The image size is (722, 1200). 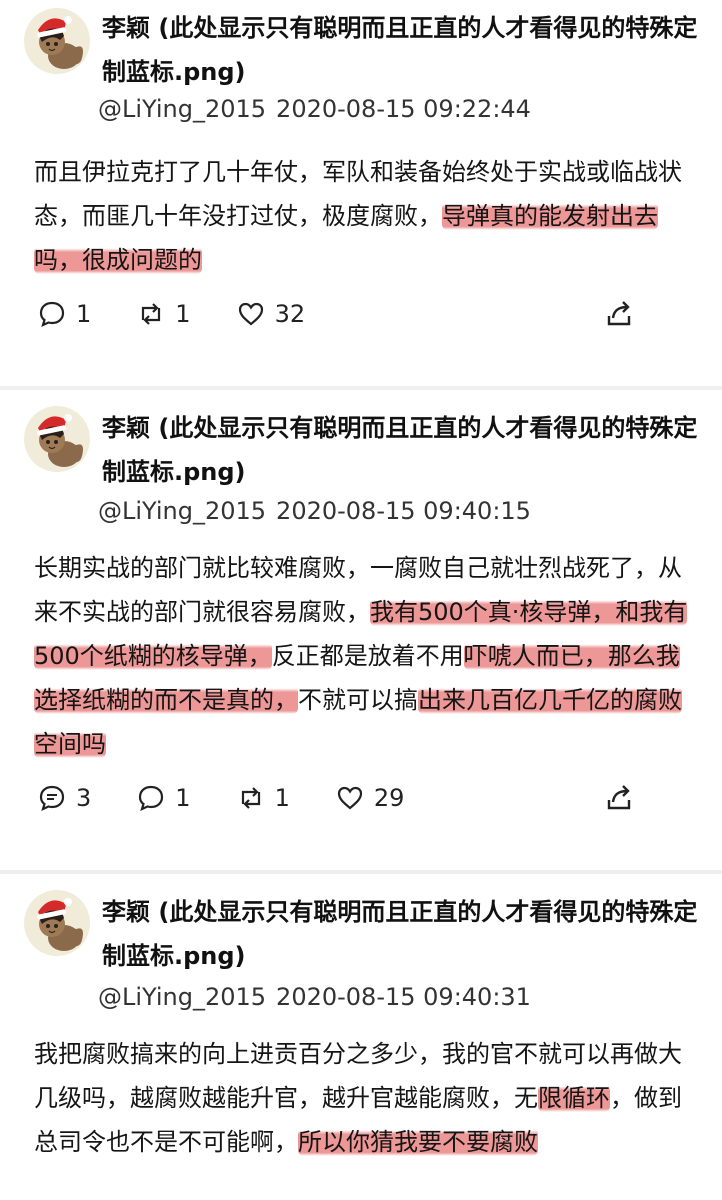 I want to click on like-button: 29, so click(x=370, y=798).